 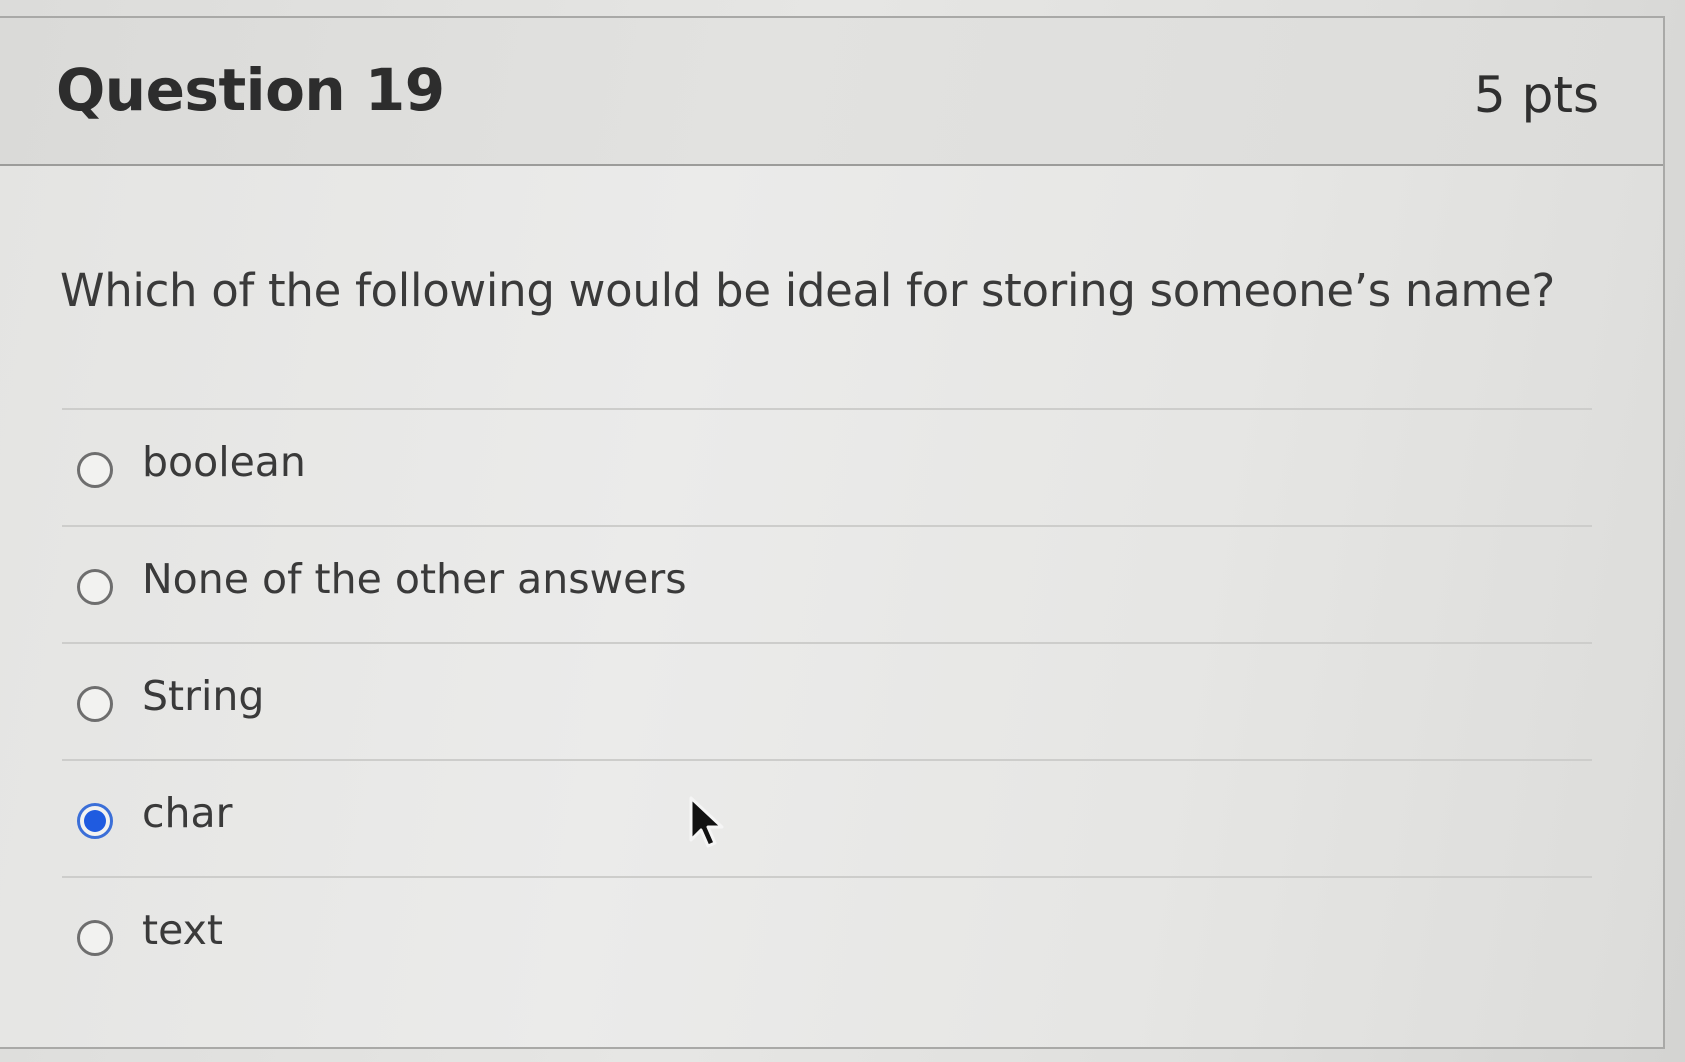 What do you see at coordinates (203, 696) in the screenshot?
I see `answer-label: String` at bounding box center [203, 696].